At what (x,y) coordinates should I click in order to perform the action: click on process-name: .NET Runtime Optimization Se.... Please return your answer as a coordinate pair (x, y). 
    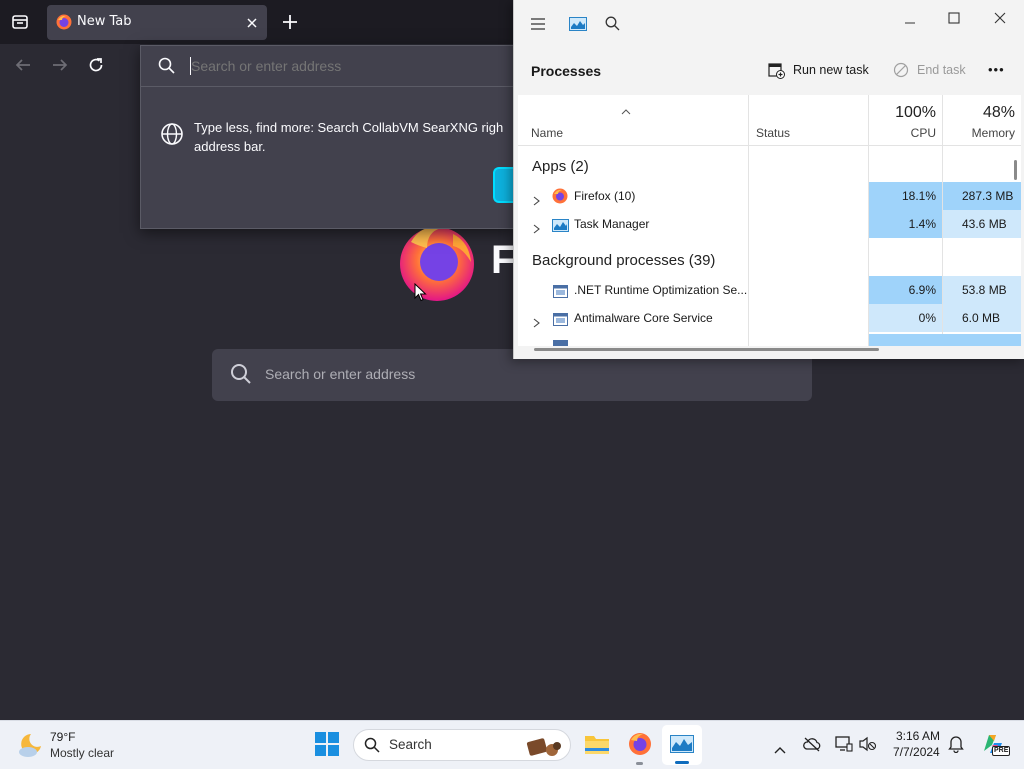
    Looking at the image, I should click on (661, 290).